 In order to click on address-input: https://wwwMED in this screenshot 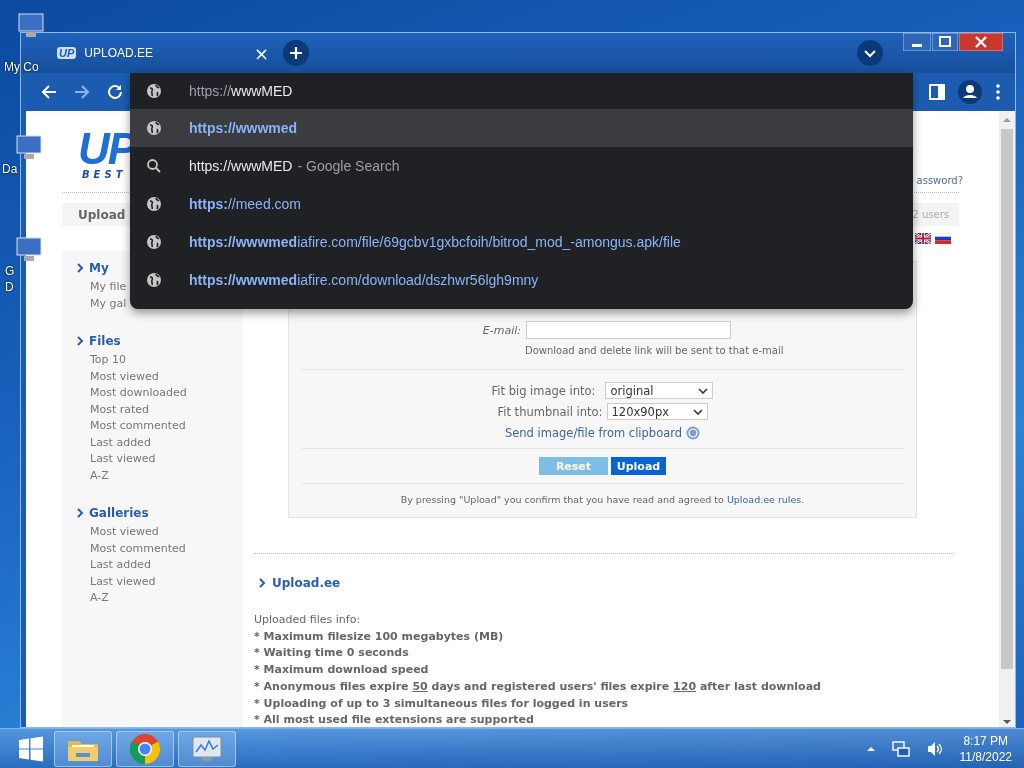, I will do `click(241, 91)`.